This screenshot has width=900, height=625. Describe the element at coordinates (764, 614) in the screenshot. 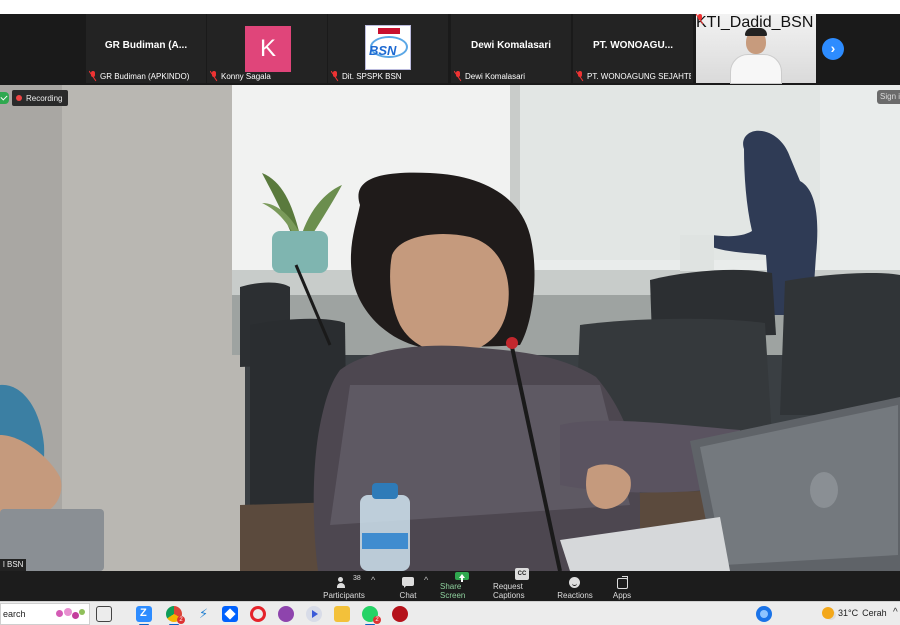

I see `tray-app-icon` at that location.